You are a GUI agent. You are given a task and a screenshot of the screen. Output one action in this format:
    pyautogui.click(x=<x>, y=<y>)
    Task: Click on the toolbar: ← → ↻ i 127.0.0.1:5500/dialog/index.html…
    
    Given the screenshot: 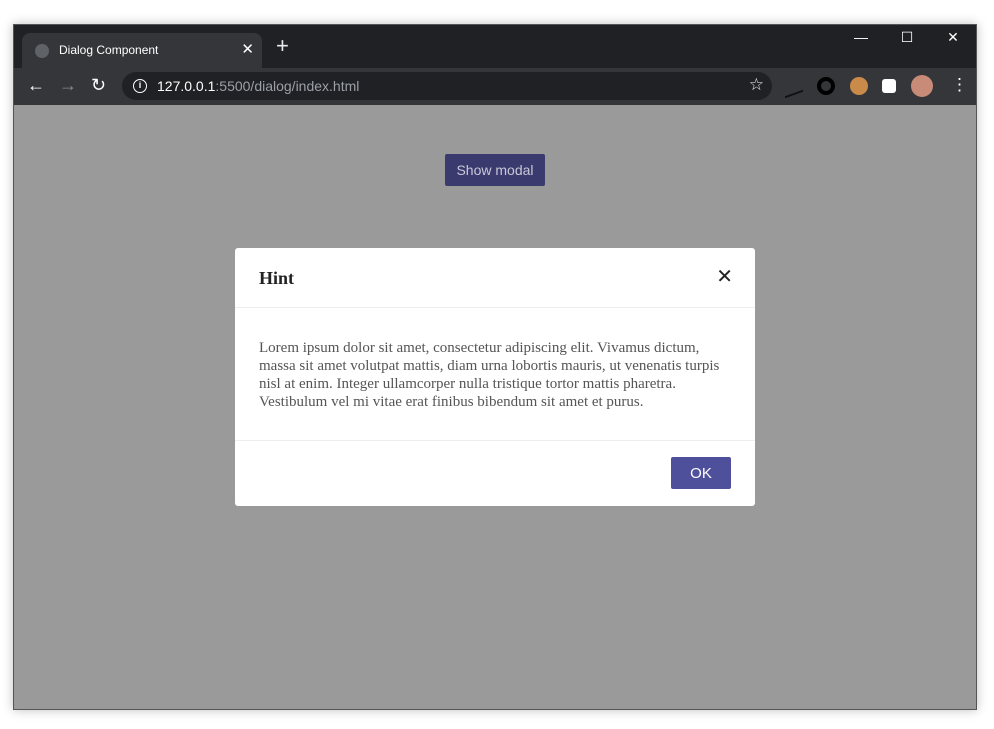 What is the action you would take?
    pyautogui.click(x=495, y=86)
    